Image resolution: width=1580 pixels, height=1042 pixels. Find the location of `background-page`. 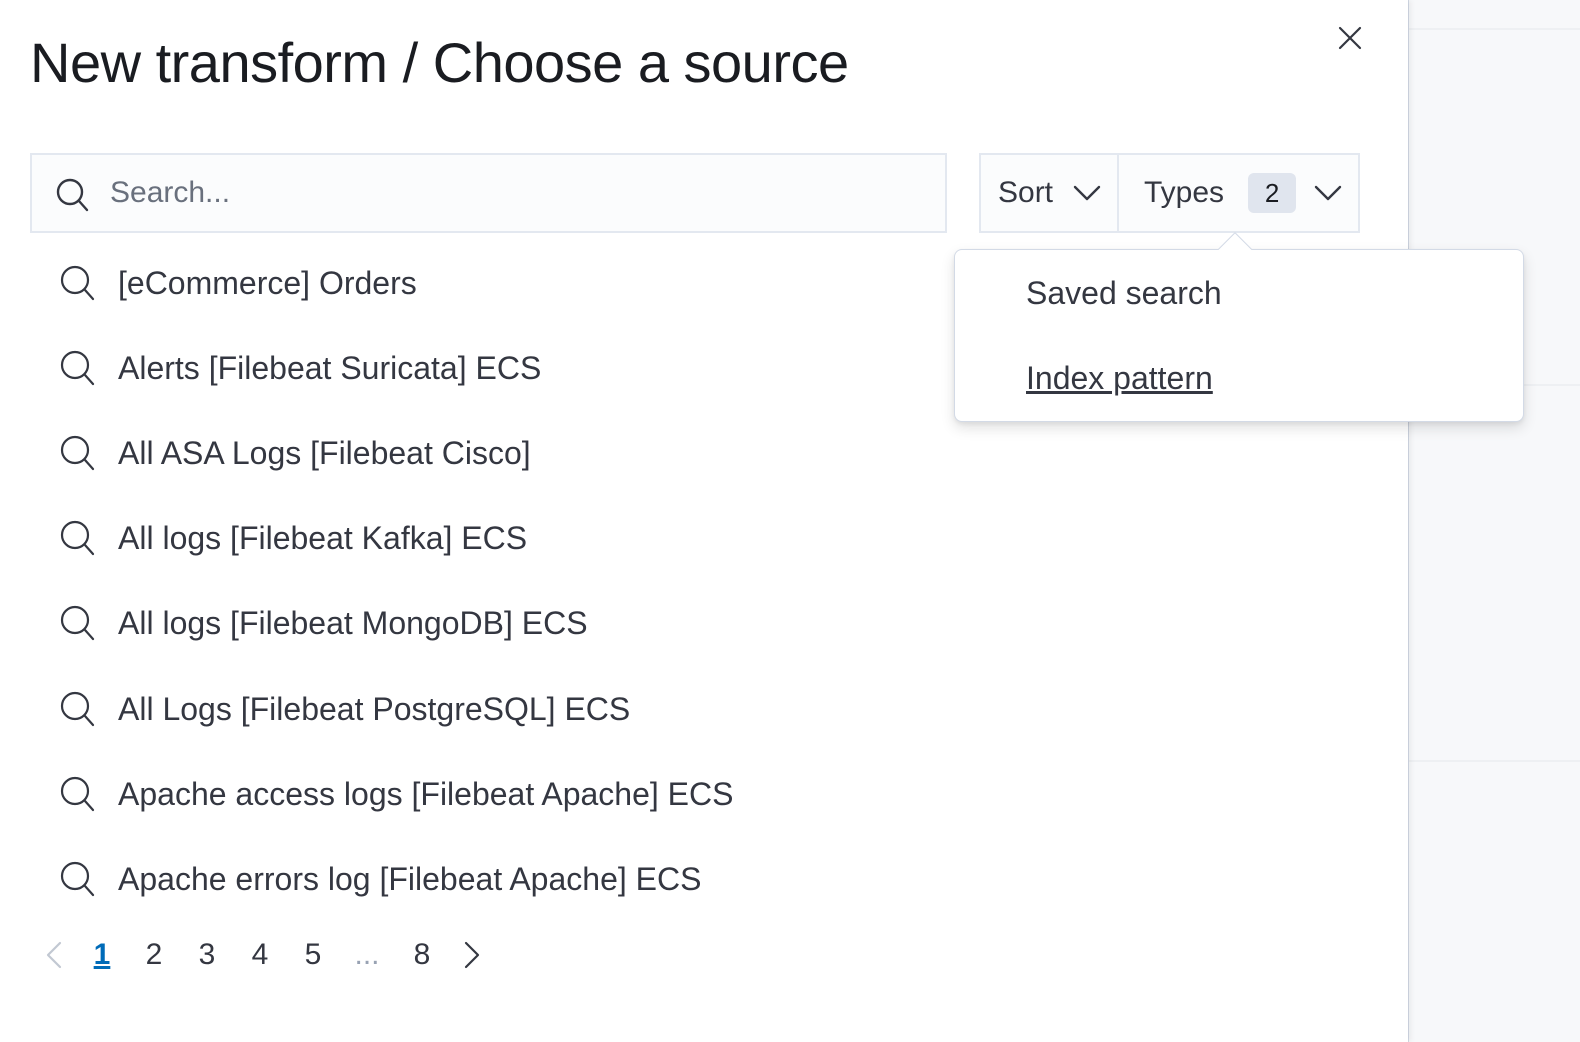

background-page is located at coordinates (1494, 521).